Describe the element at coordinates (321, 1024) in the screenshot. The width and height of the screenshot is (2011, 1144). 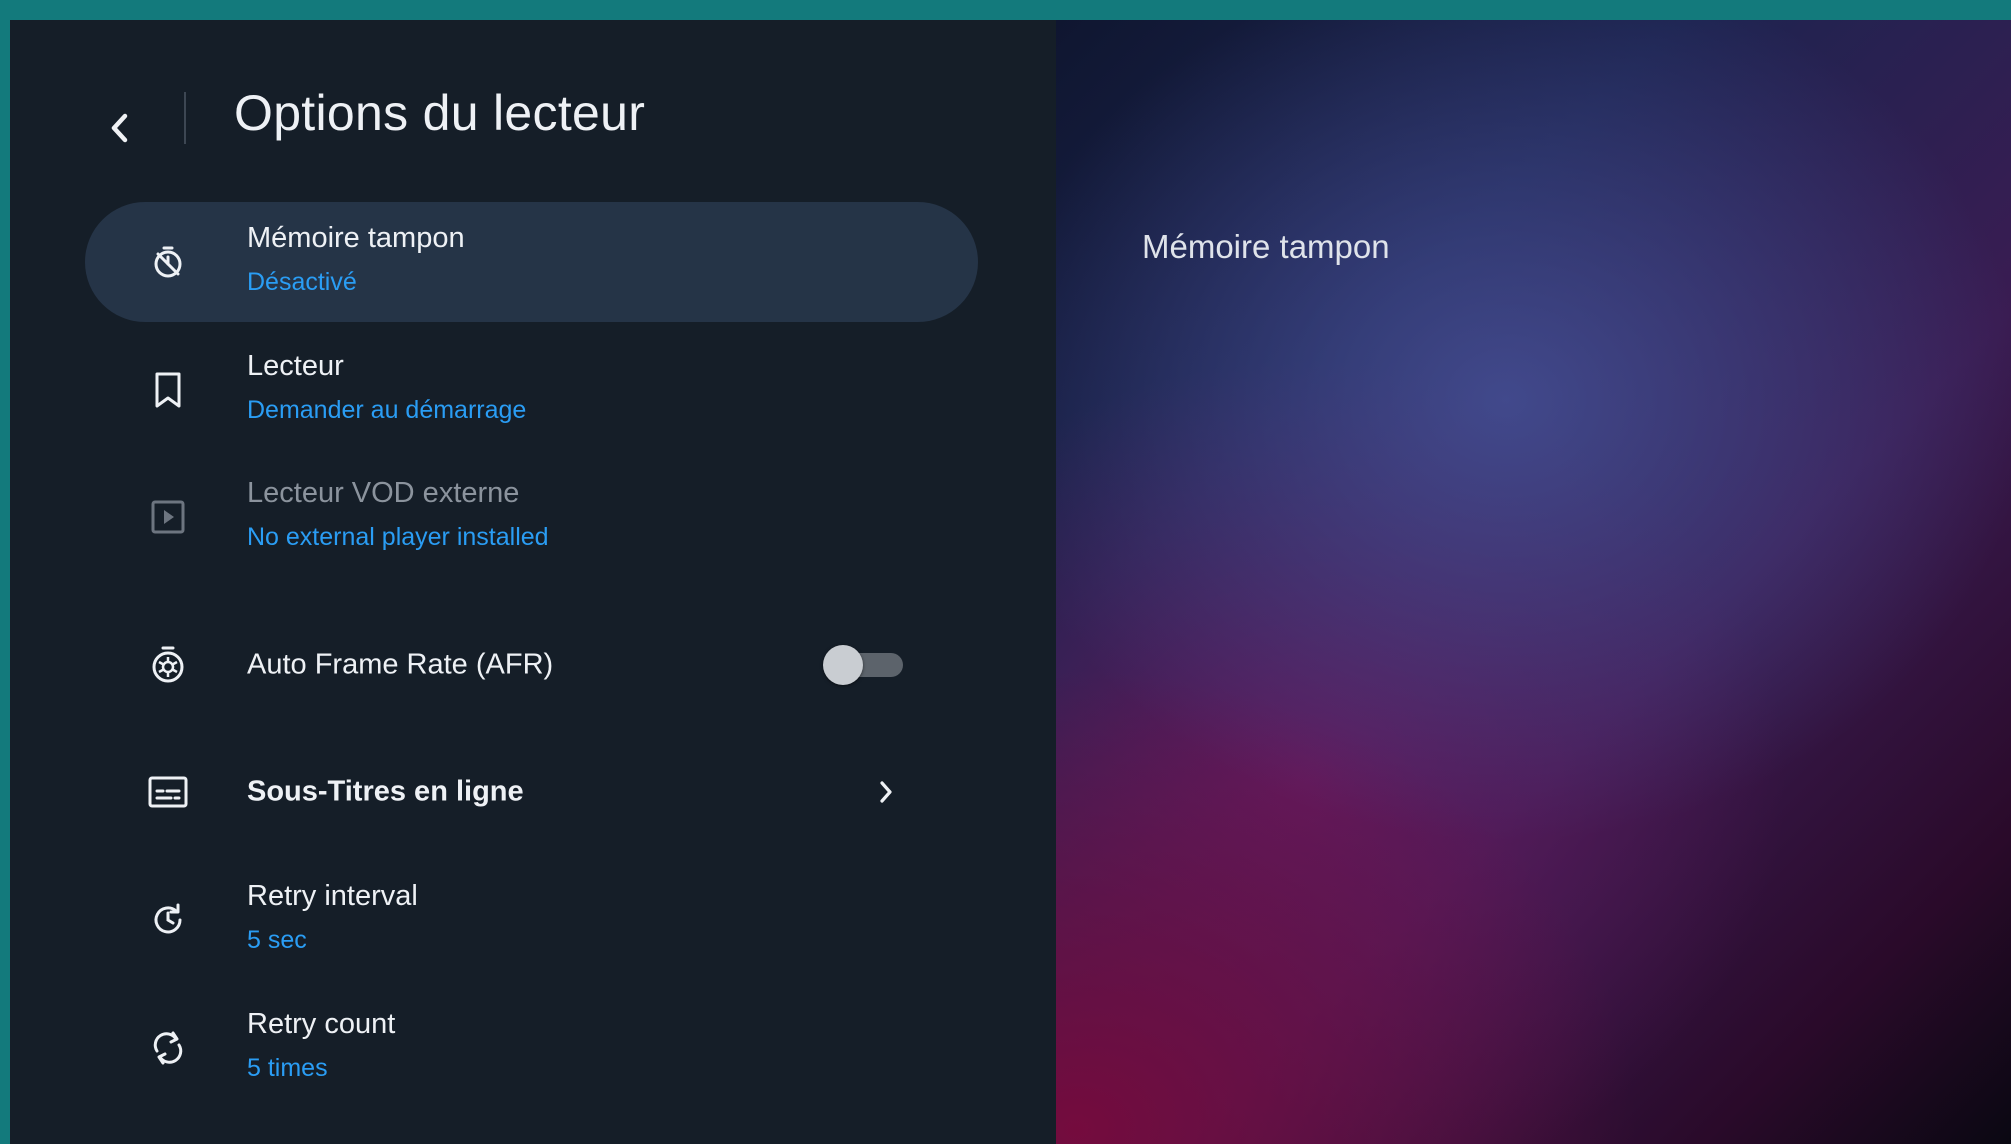
I see `setting-label: Retry count` at that location.